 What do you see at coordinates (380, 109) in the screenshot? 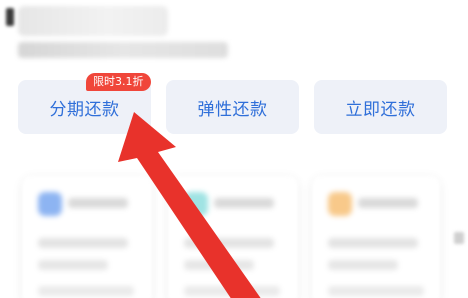
I see `immediate-repay-label: 立即还款` at bounding box center [380, 109].